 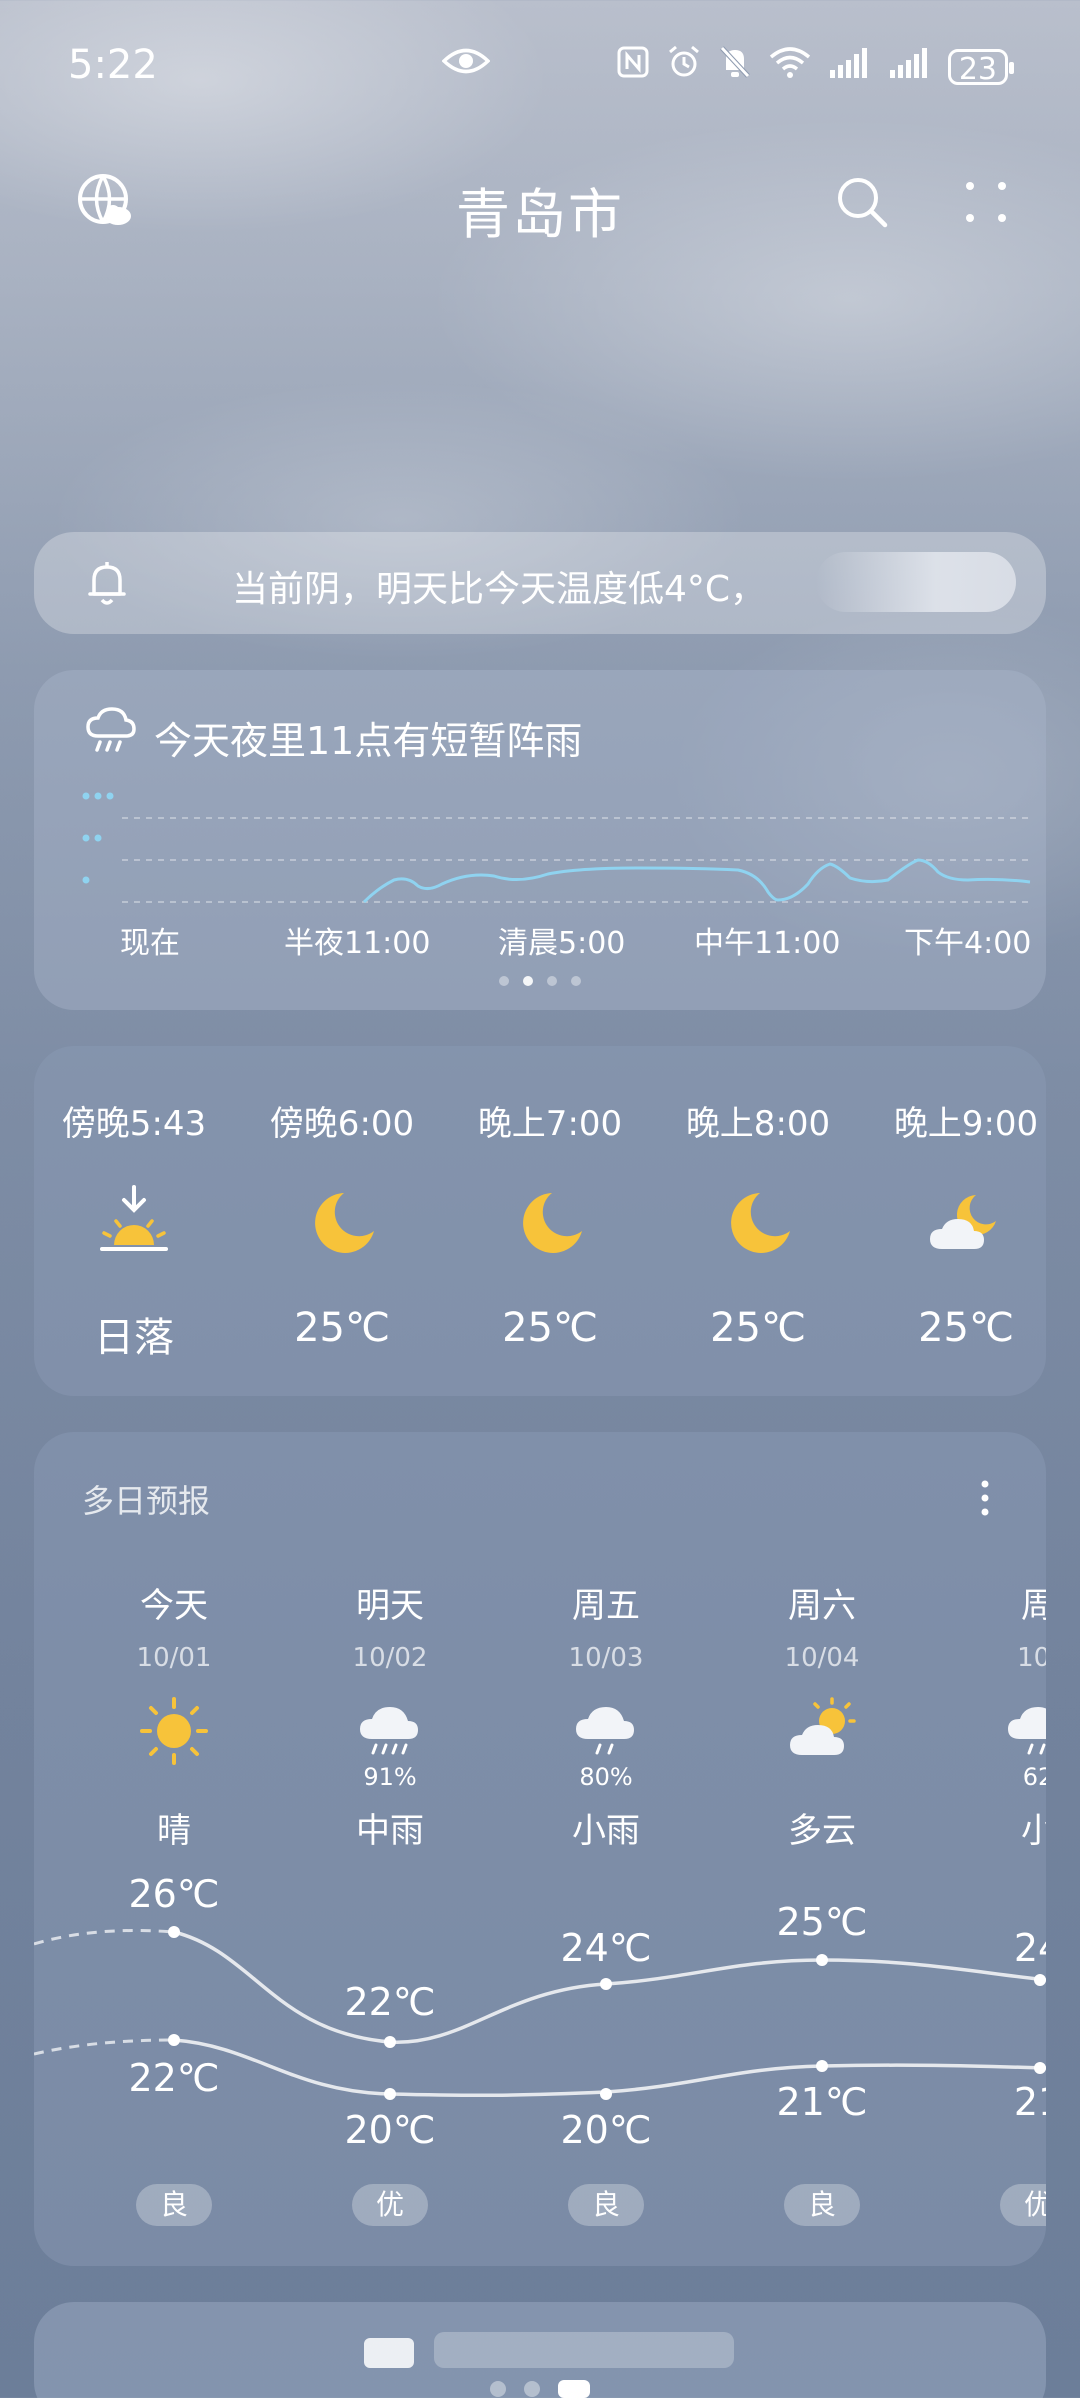 What do you see at coordinates (556, 848) in the screenshot?
I see `precipitation-chart` at bounding box center [556, 848].